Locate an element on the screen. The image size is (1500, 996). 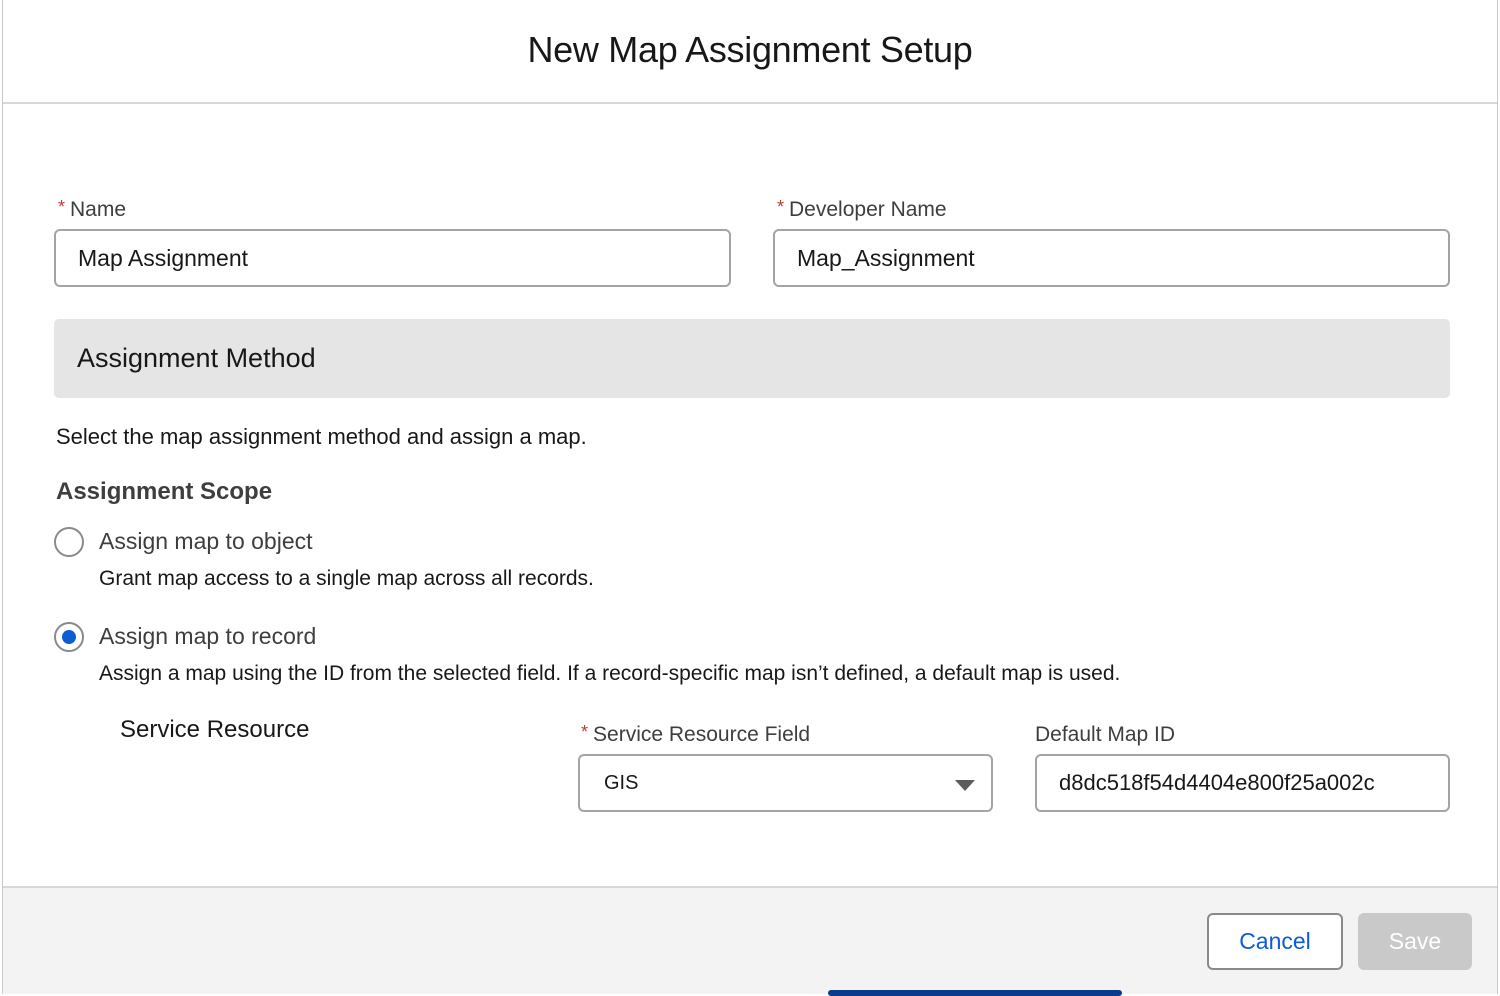
service-resource-field-select: GIS is located at coordinates (785, 783).